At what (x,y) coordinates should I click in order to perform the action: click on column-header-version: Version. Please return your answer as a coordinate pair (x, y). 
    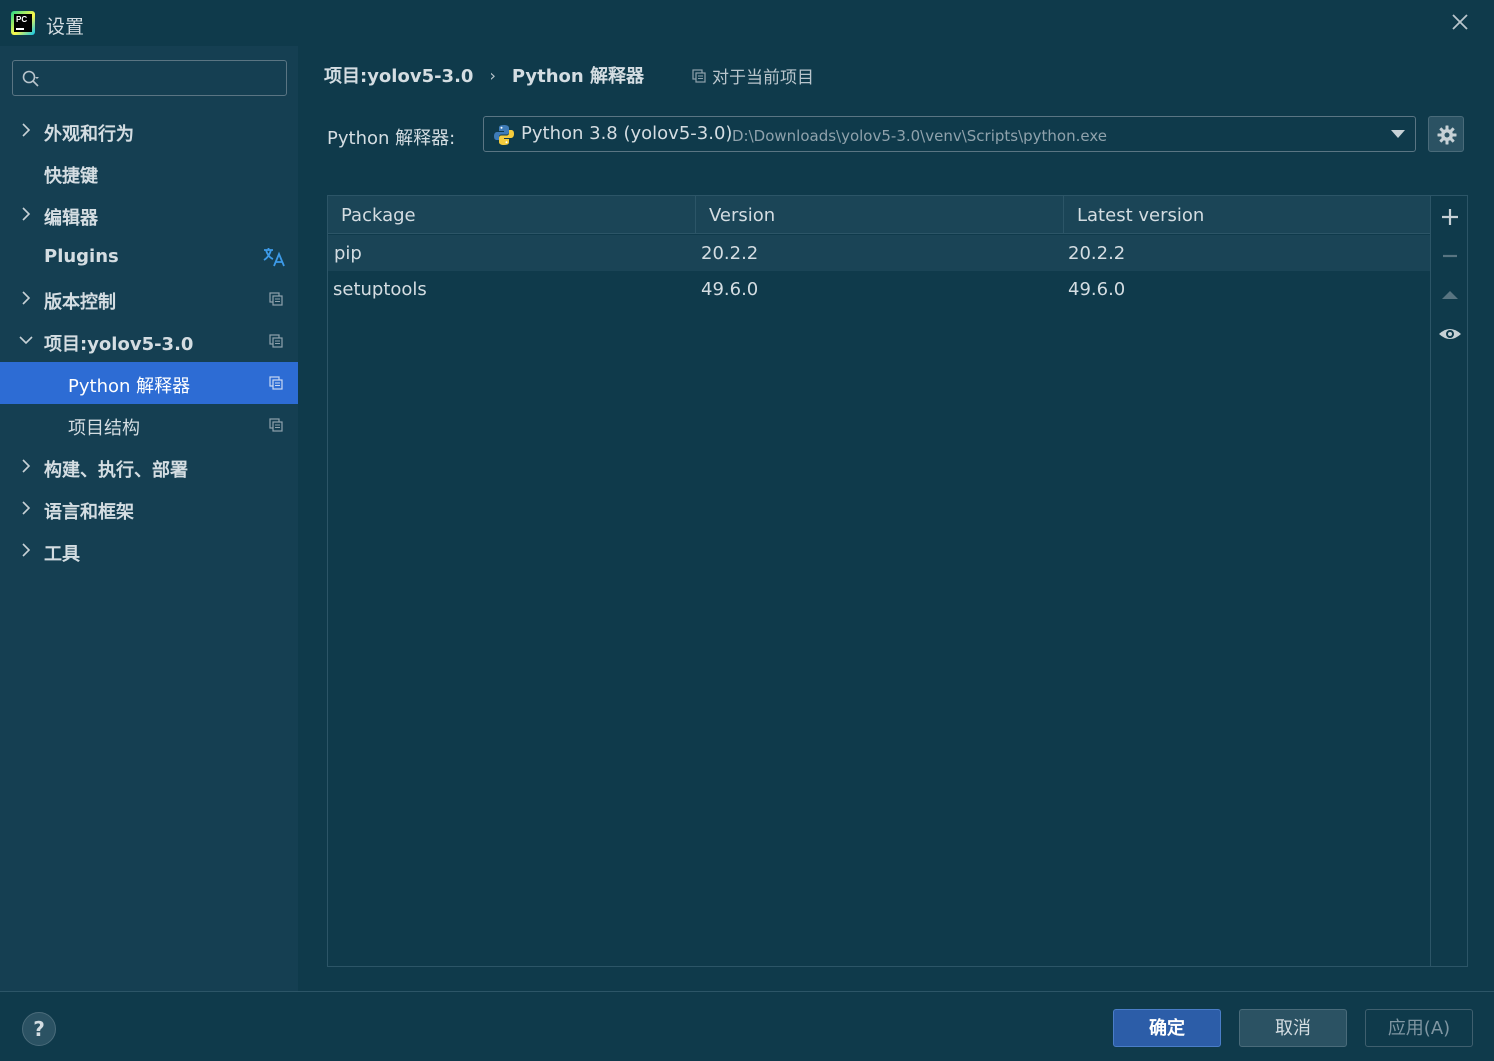
    Looking at the image, I should click on (880, 215).